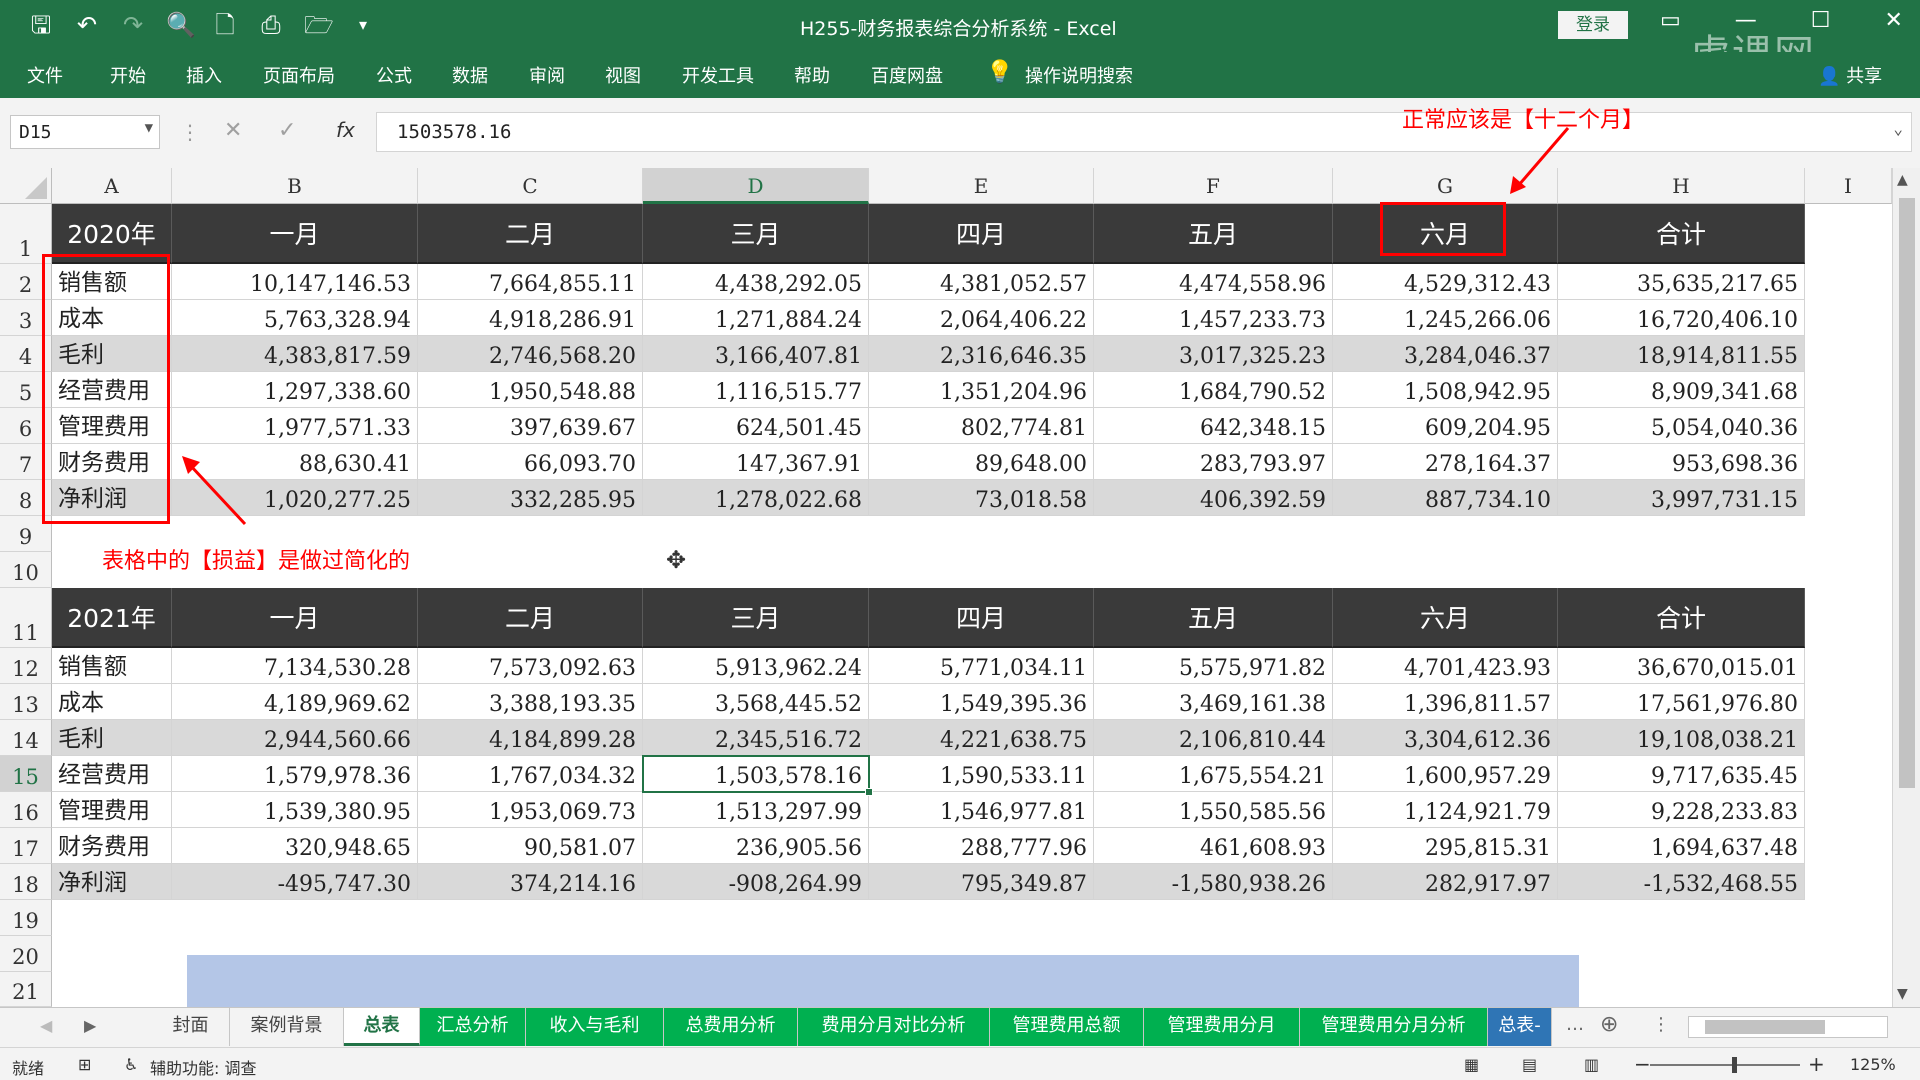 The image size is (1920, 1080). Describe the element at coordinates (1609, 1024) in the screenshot. I see `add-sheet-icon: ⊕` at that location.